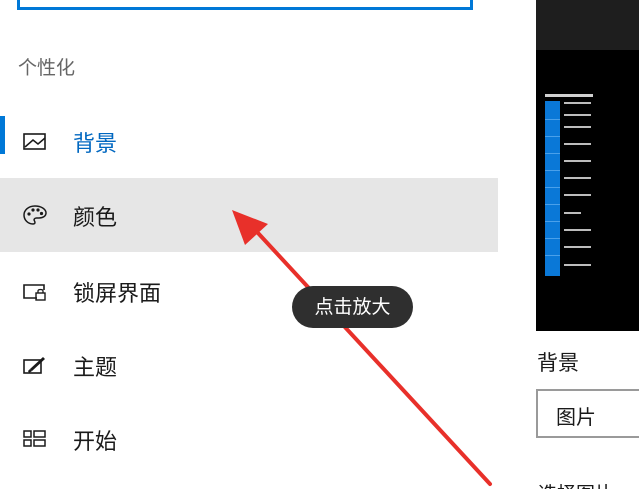 The height and width of the screenshot is (489, 639). Describe the element at coordinates (34, 141) in the screenshot. I see `picture-icon` at that location.